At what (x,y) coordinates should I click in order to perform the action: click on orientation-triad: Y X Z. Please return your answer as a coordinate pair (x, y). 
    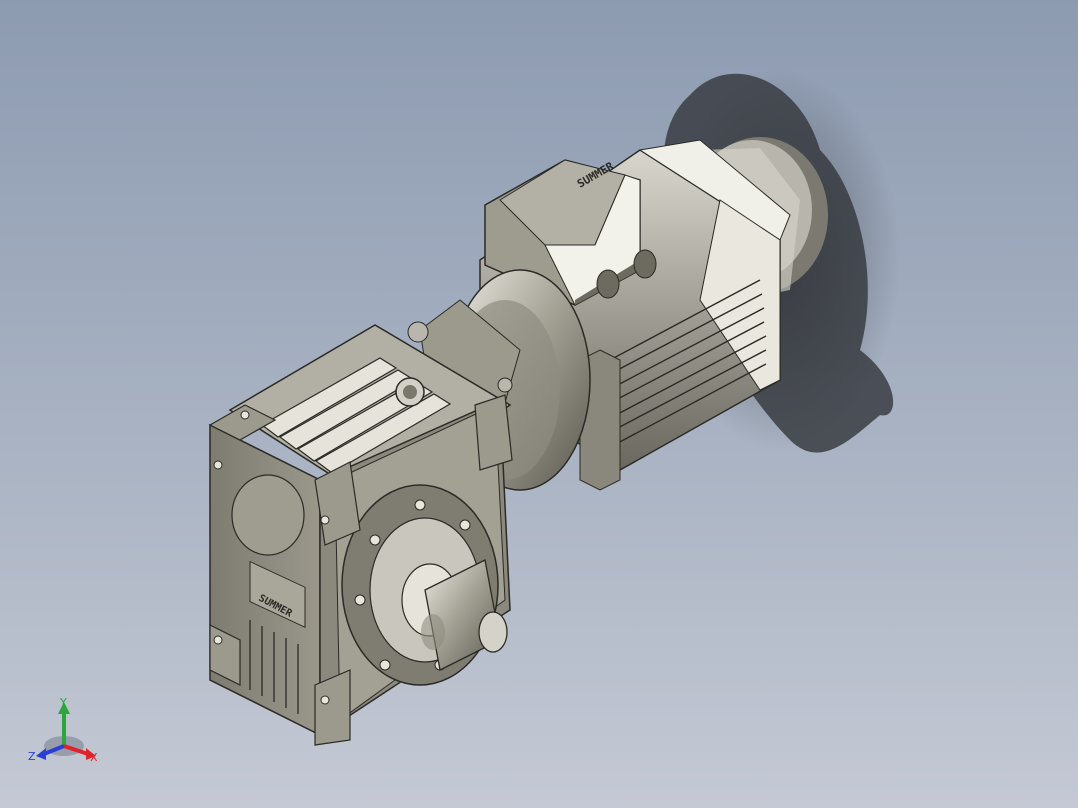
    Looking at the image, I should click on (66, 734).